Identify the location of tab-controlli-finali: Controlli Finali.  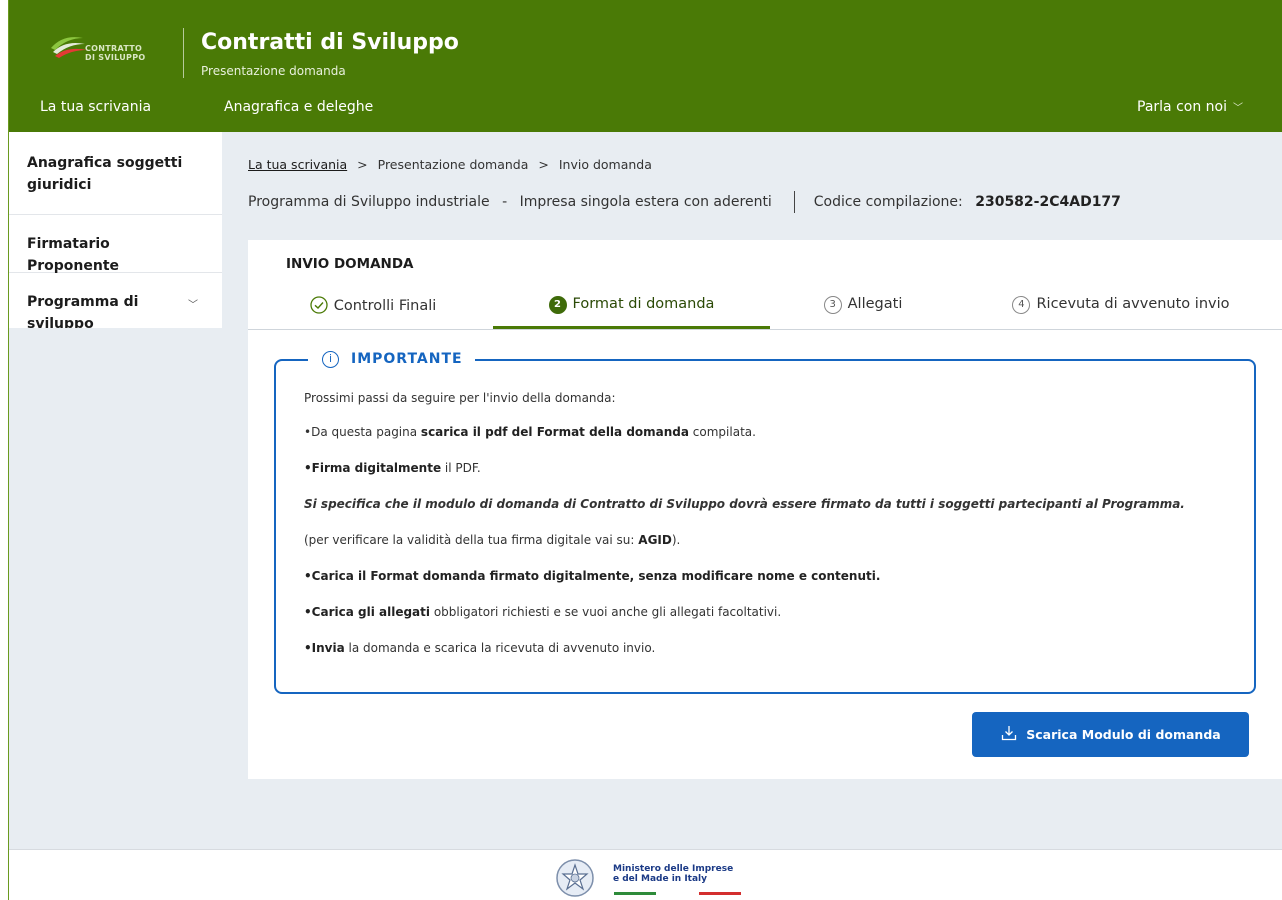
(373, 308).